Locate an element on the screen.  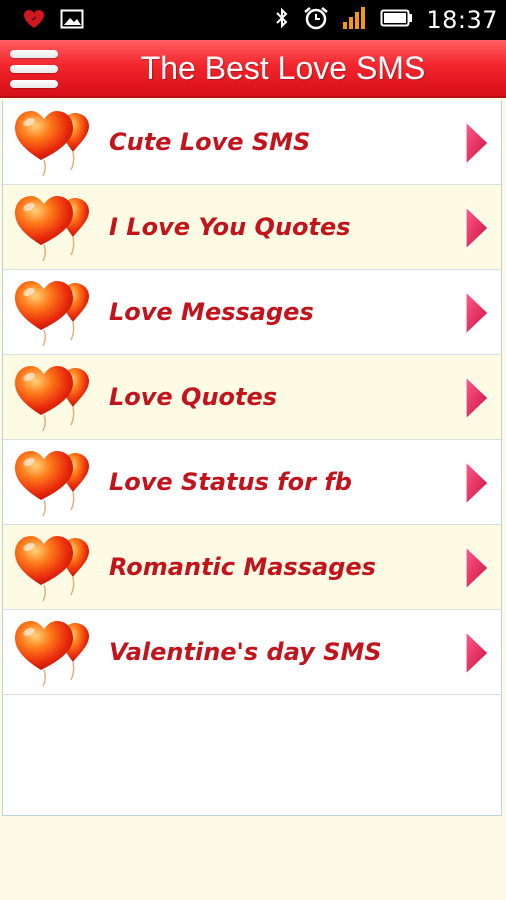
list-item-label: Valentine's day SMS is located at coordinates (245, 652).